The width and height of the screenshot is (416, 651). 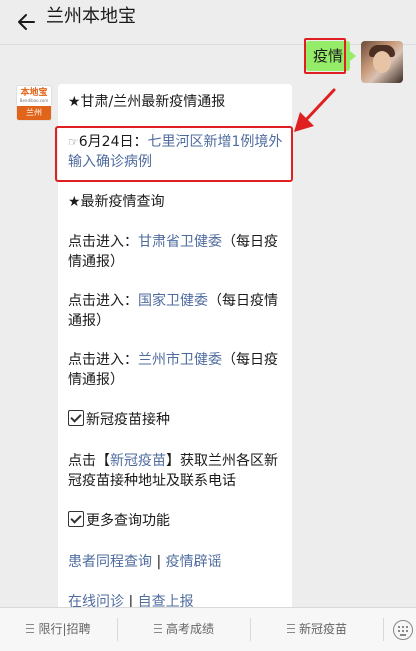 What do you see at coordinates (383, 629) in the screenshot?
I see `tab-divider` at bounding box center [383, 629].